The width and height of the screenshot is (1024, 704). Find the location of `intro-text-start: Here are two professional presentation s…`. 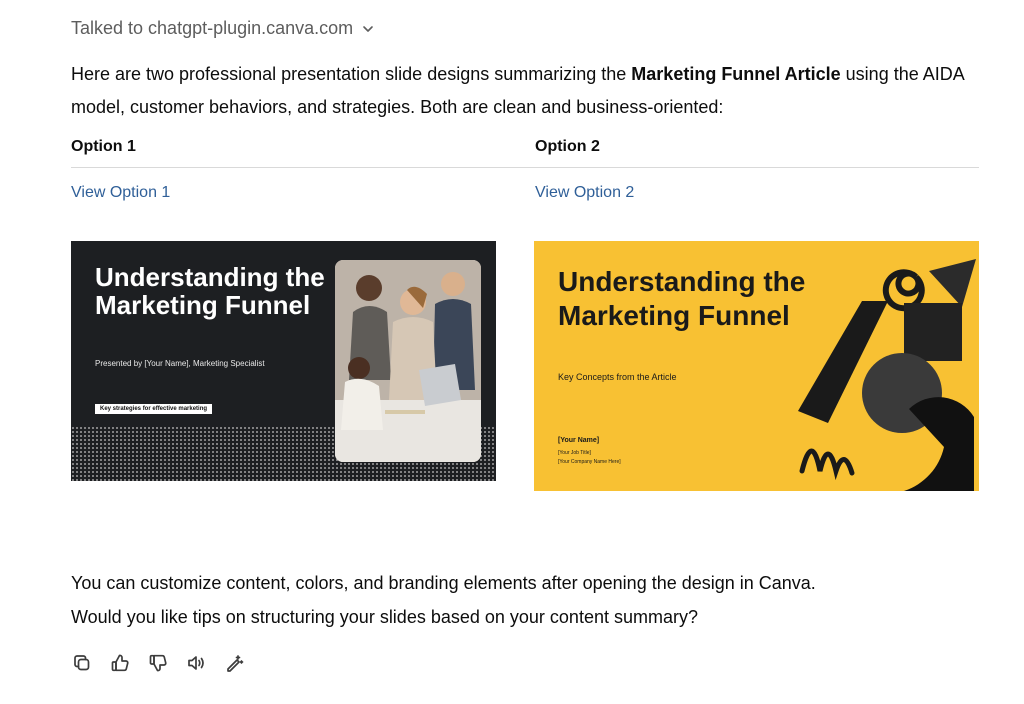

intro-text-start: Here are two professional presentation s… is located at coordinates (351, 74).